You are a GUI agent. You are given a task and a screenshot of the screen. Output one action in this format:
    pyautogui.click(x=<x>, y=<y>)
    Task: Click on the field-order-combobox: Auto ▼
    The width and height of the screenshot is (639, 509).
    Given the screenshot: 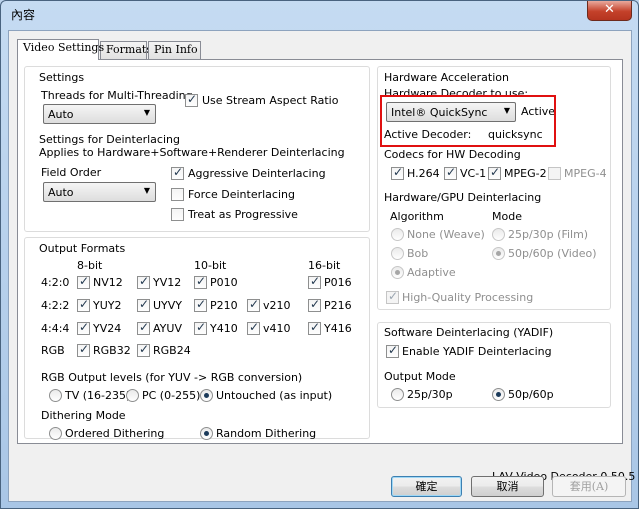 What is the action you would take?
    pyautogui.click(x=99, y=192)
    